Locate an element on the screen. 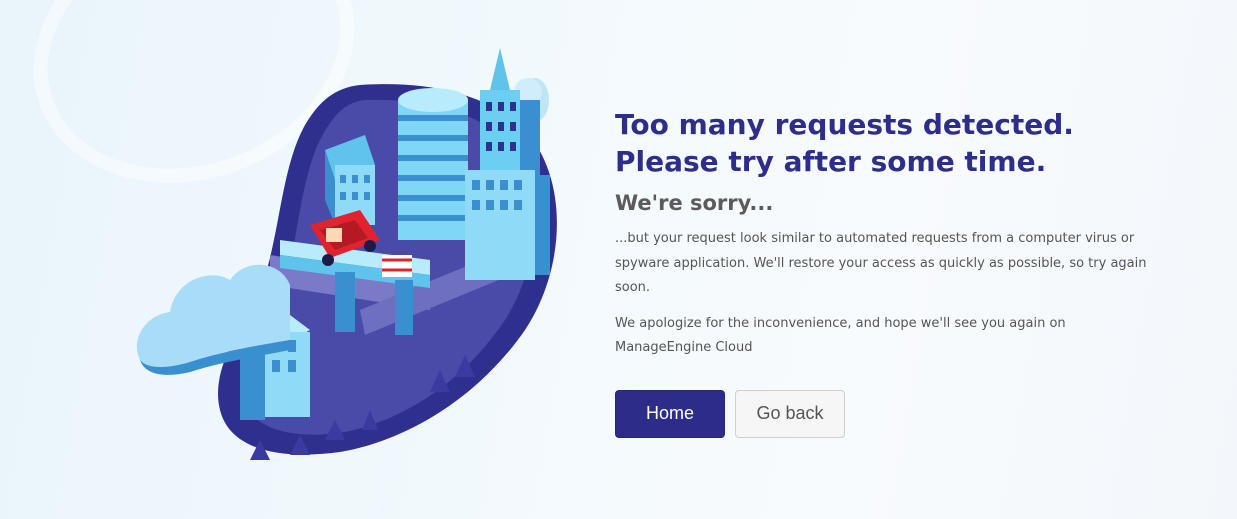  action-buttons: Home Go back is located at coordinates (885, 413).